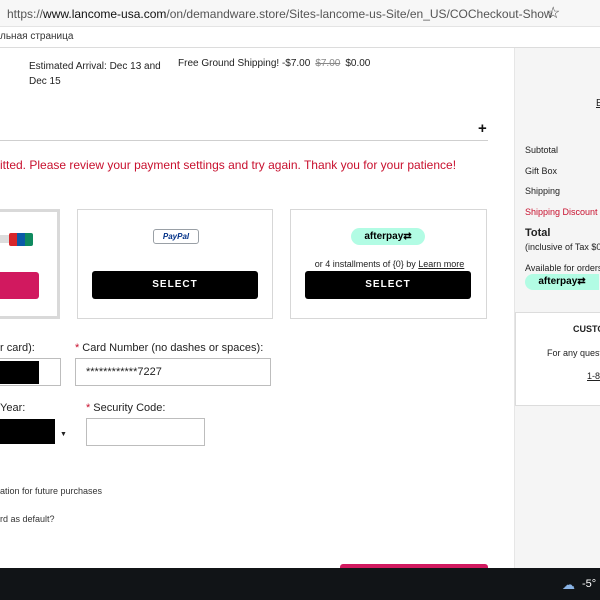 This screenshot has height=600, width=600. Describe the element at coordinates (568, 585) in the screenshot. I see `weather-cloud-icon: ☁` at that location.